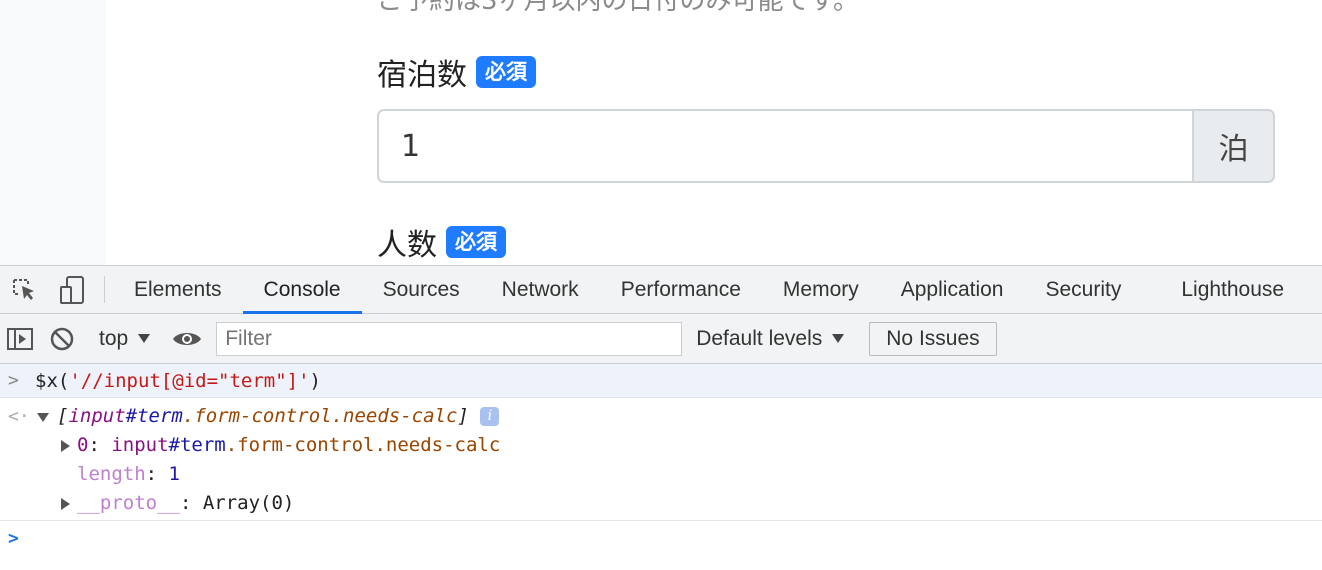 This screenshot has width=1322, height=570. What do you see at coordinates (24, 289) in the screenshot?
I see `inspect-element-icon` at bounding box center [24, 289].